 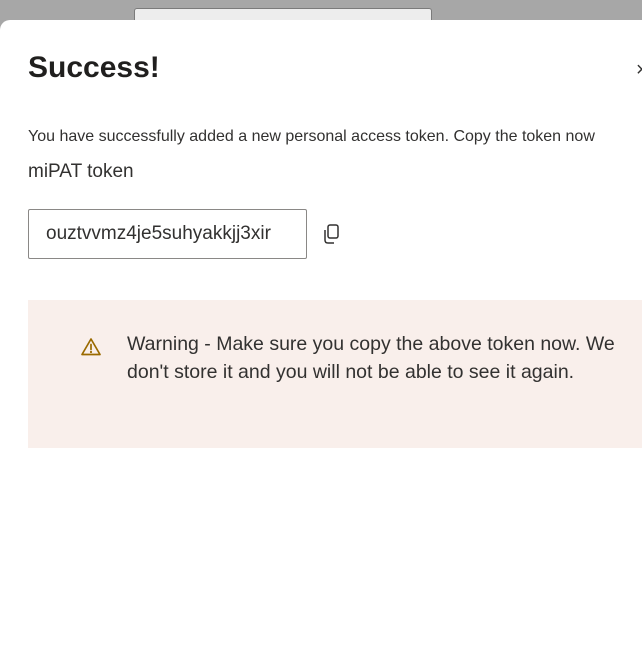 I want to click on dialog-title: Success!, so click(x=94, y=67).